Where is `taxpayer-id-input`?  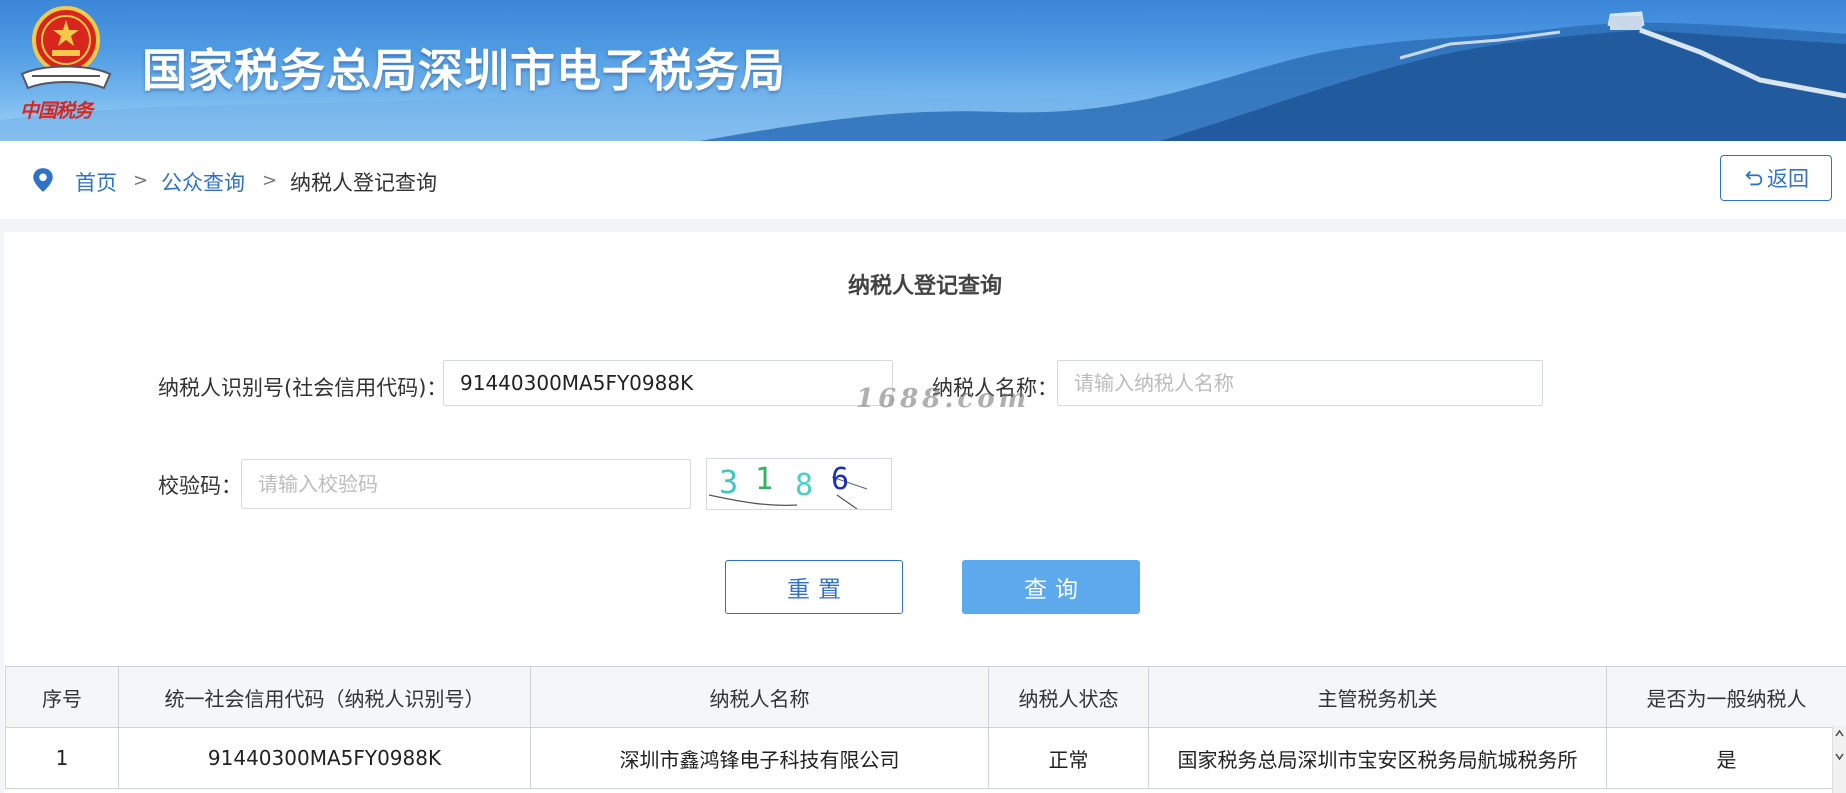 taxpayer-id-input is located at coordinates (668, 383).